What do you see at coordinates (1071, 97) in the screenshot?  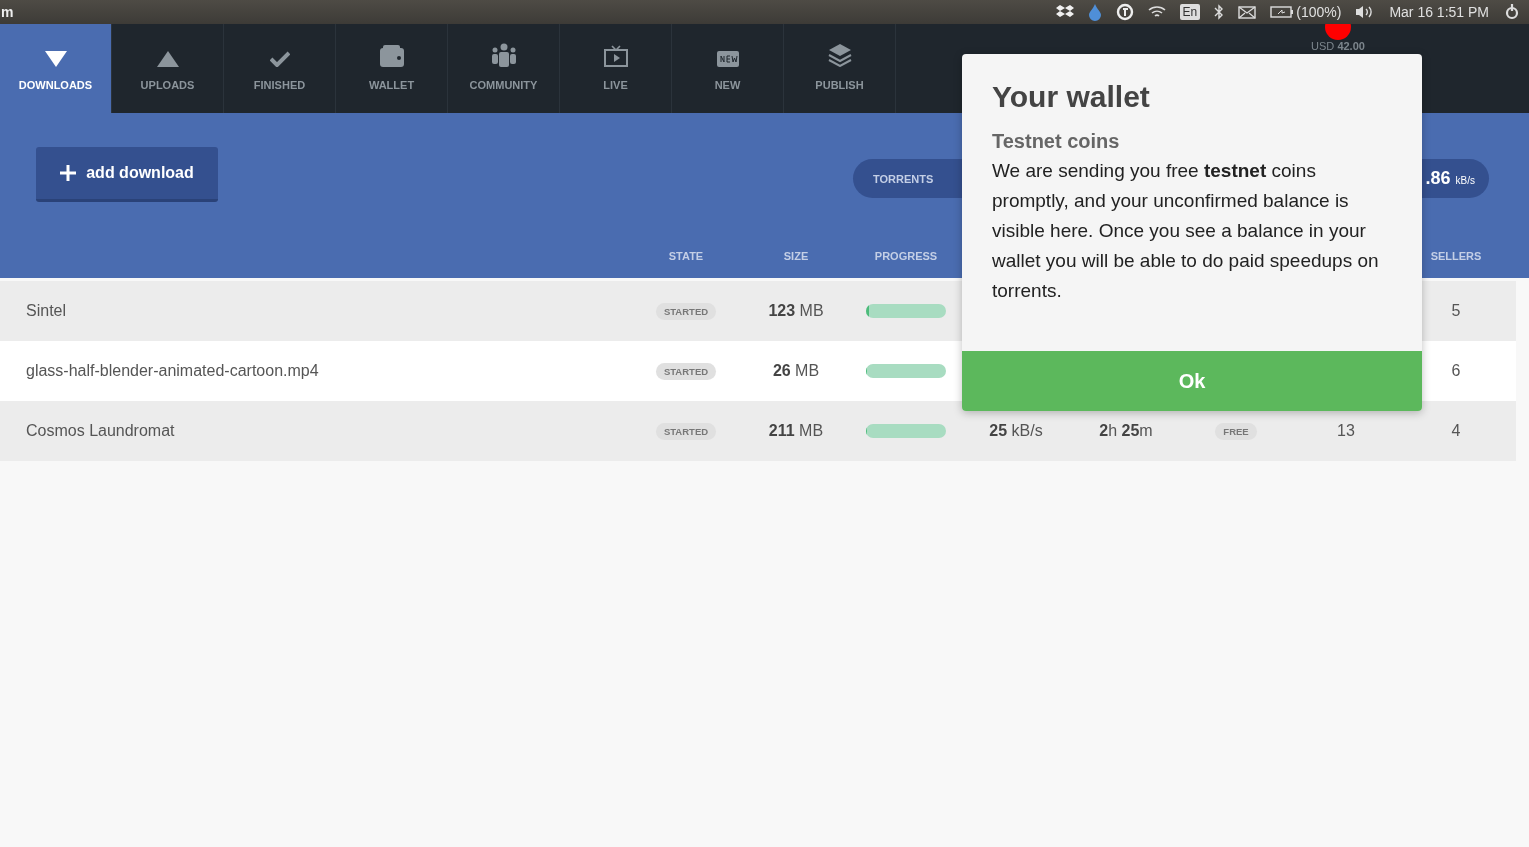 I see `dialog-title: Your wallet` at bounding box center [1071, 97].